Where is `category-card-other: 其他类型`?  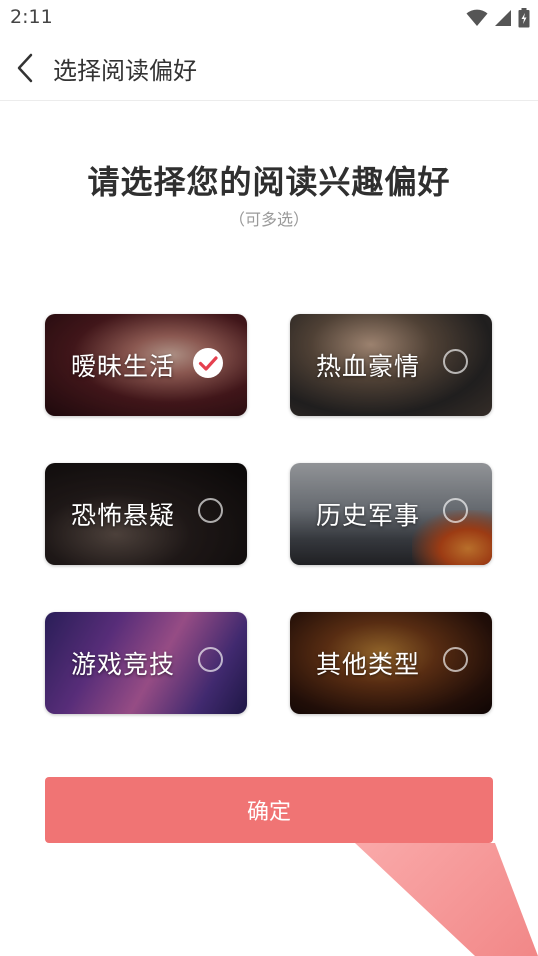
category-card-other: 其他类型 is located at coordinates (391, 663).